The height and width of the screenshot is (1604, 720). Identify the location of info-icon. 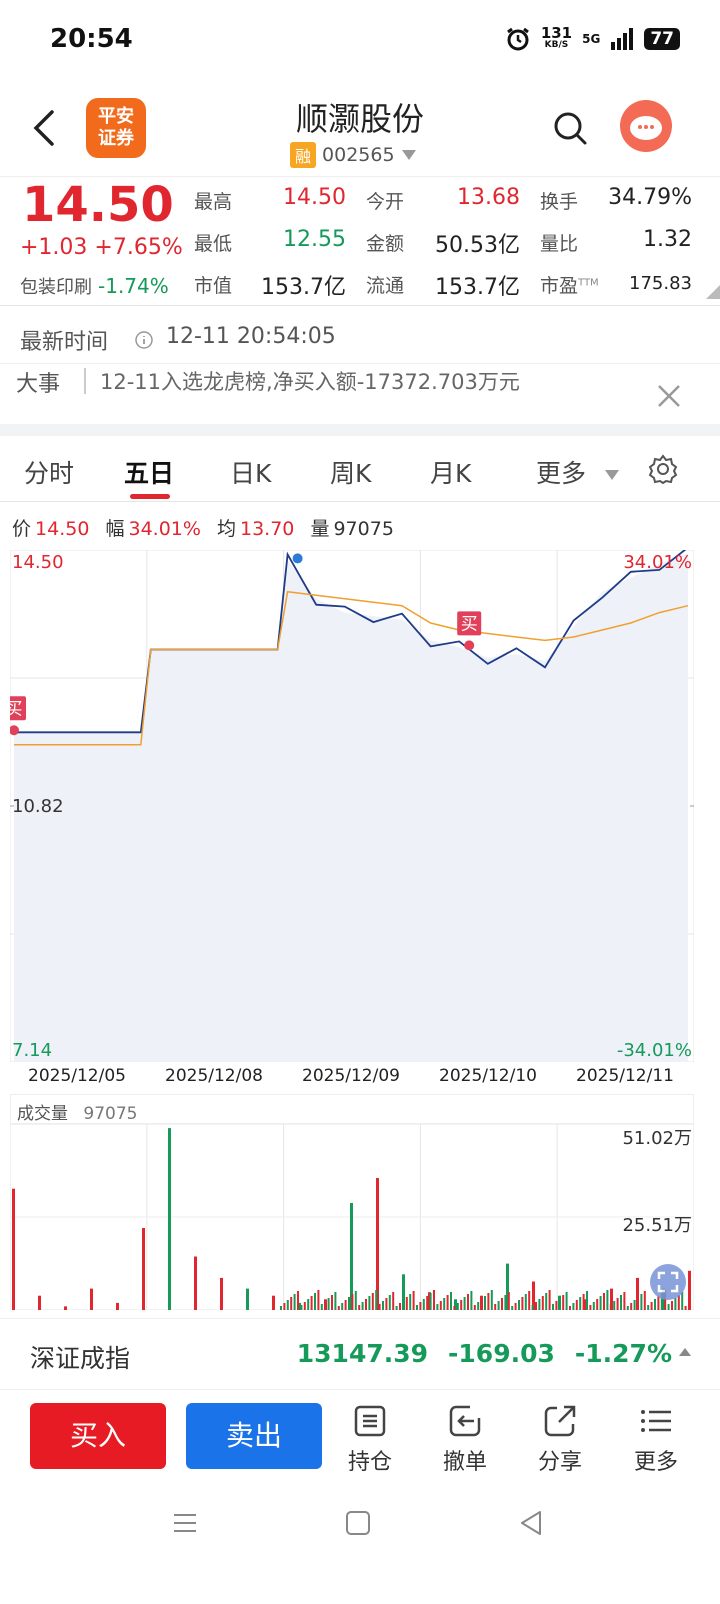
(144, 340).